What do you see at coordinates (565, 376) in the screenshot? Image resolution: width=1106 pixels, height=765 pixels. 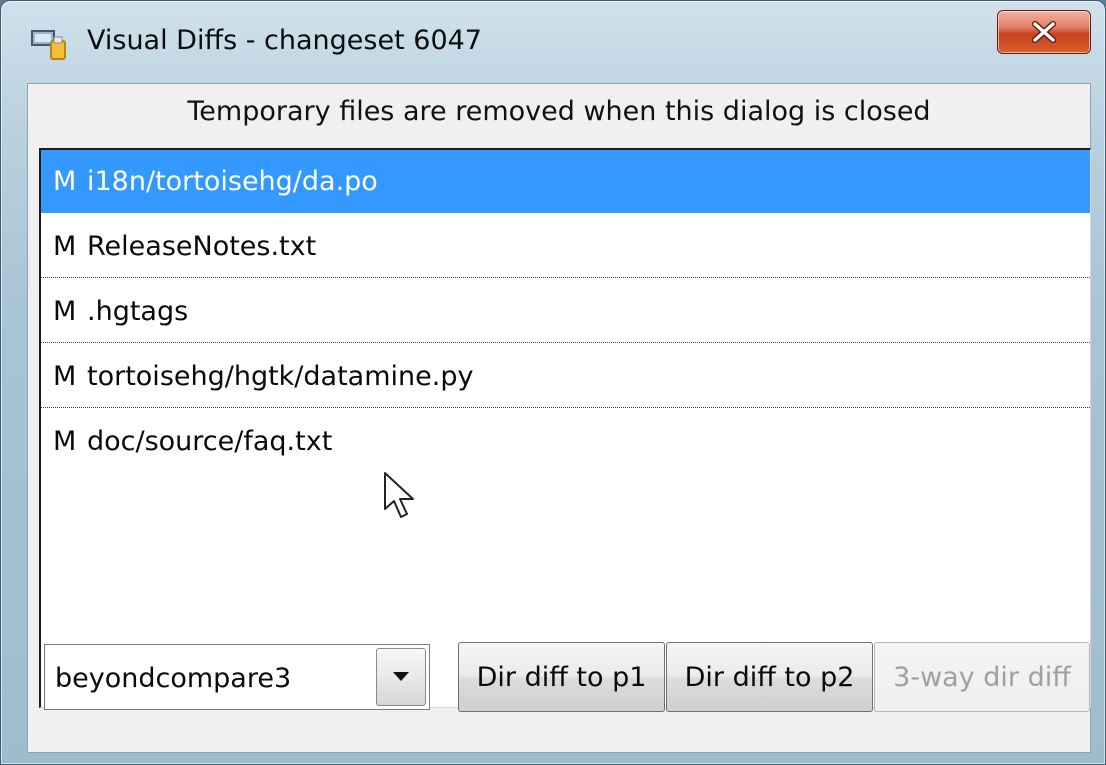 I see `file-row: M tortoisehg/hgtk/datamine.py` at bounding box center [565, 376].